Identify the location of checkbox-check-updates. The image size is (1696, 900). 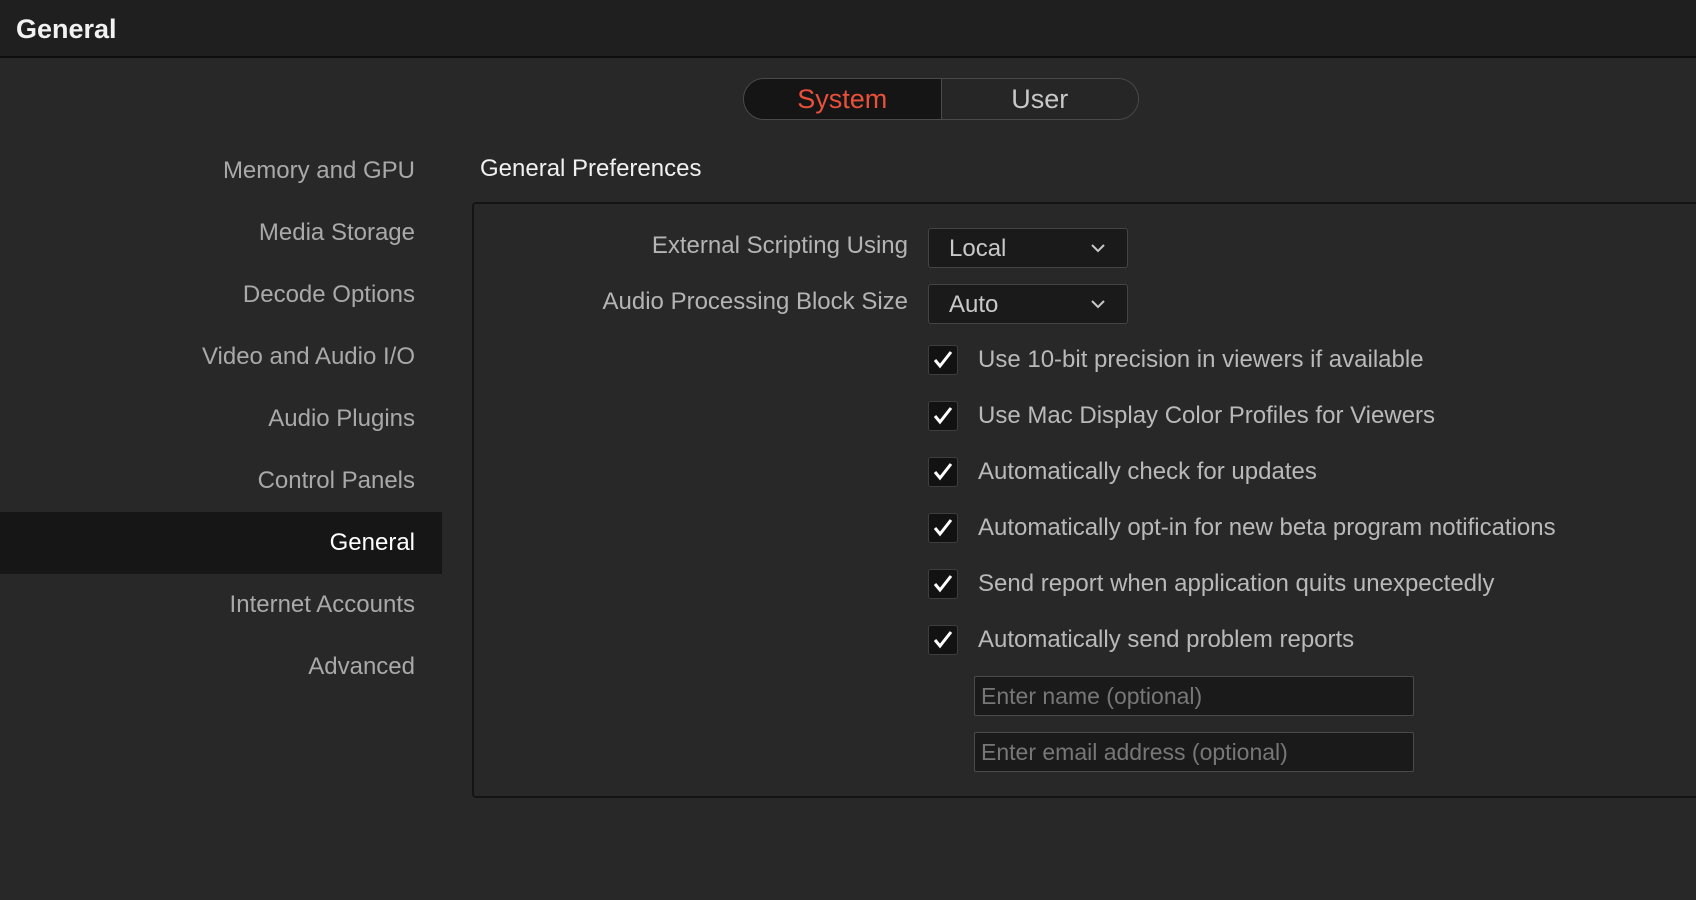
(943, 472).